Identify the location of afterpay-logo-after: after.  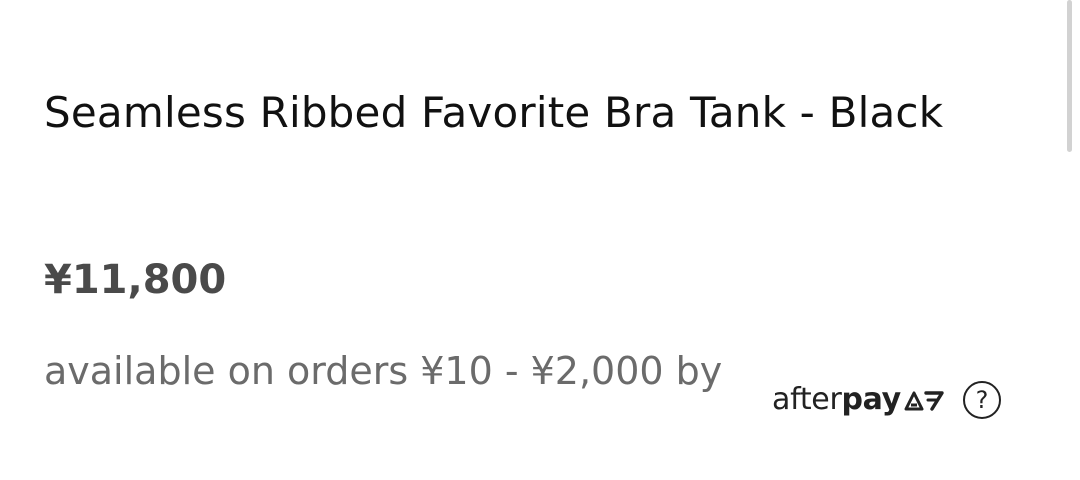
(807, 399).